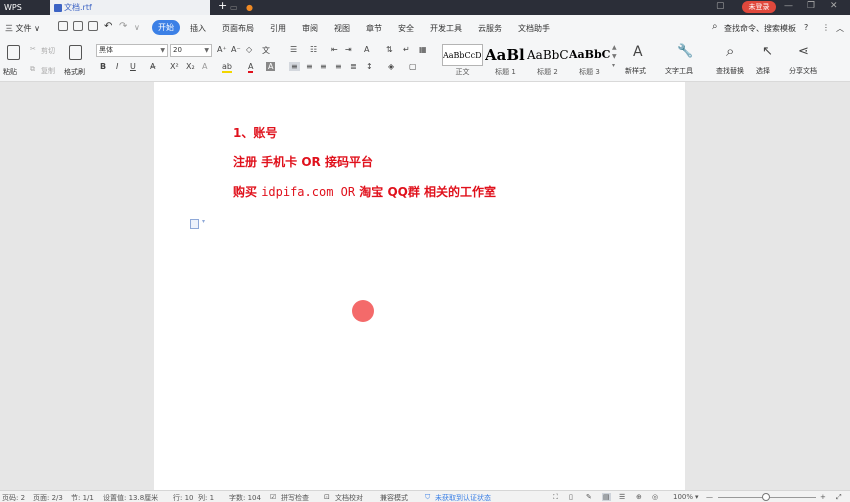  I want to click on superscript-icon: X², so click(174, 66).